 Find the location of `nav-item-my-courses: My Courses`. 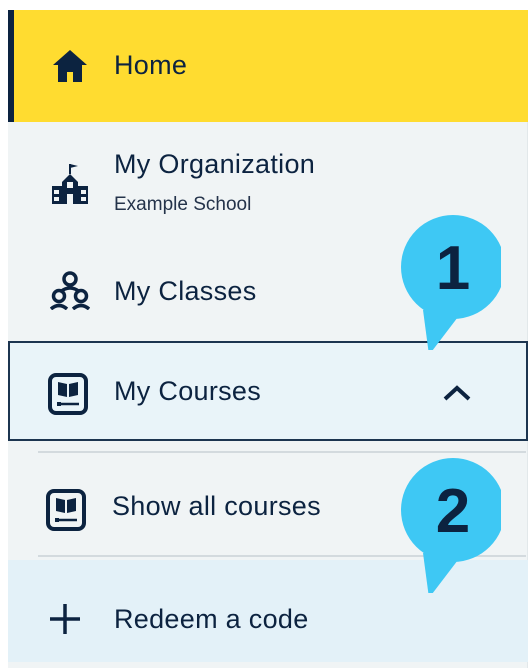

nav-item-my-courses: My Courses is located at coordinates (268, 391).